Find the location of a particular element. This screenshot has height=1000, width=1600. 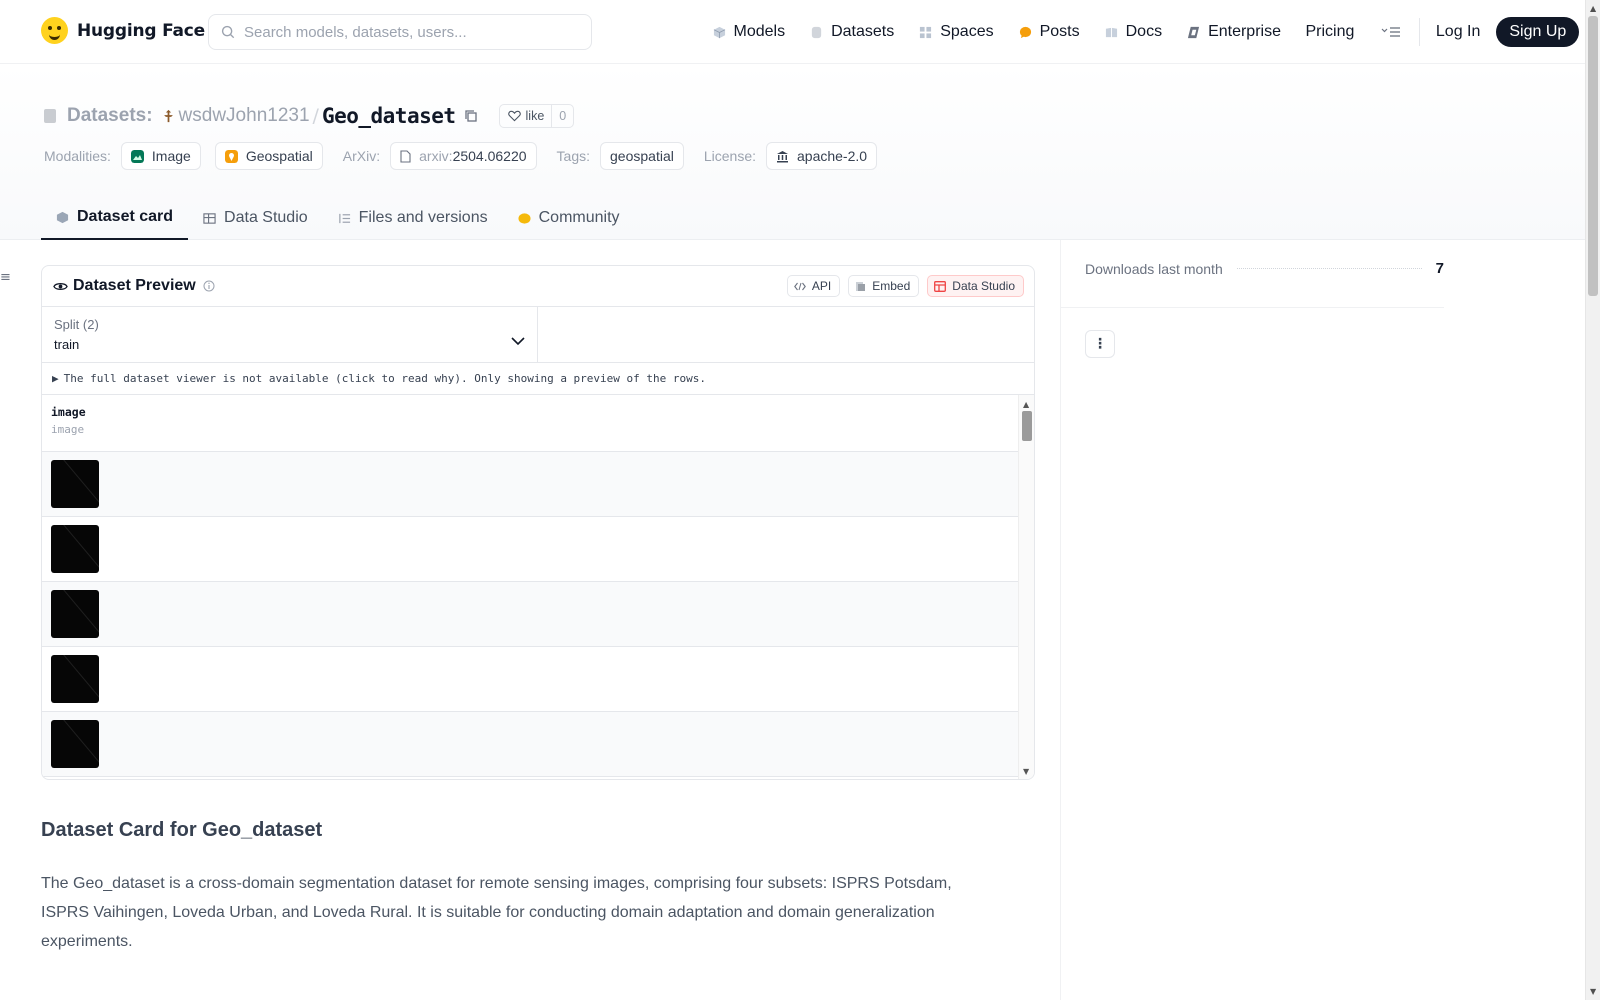

search-input is located at coordinates (404, 32).